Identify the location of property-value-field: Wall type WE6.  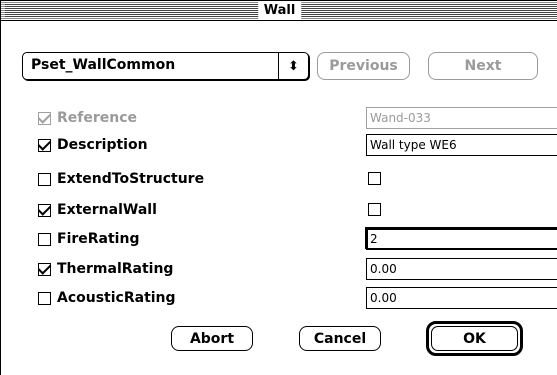
(461, 145).